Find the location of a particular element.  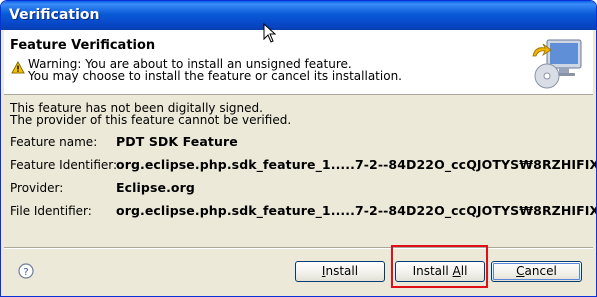

warning-icon is located at coordinates (18, 68).